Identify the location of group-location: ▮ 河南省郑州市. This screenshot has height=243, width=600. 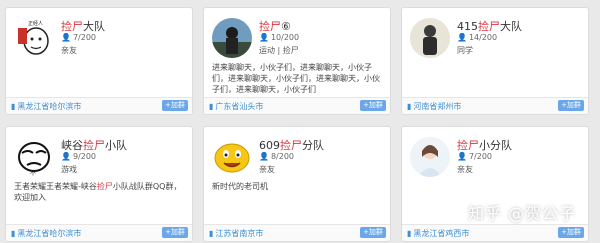
(434, 106).